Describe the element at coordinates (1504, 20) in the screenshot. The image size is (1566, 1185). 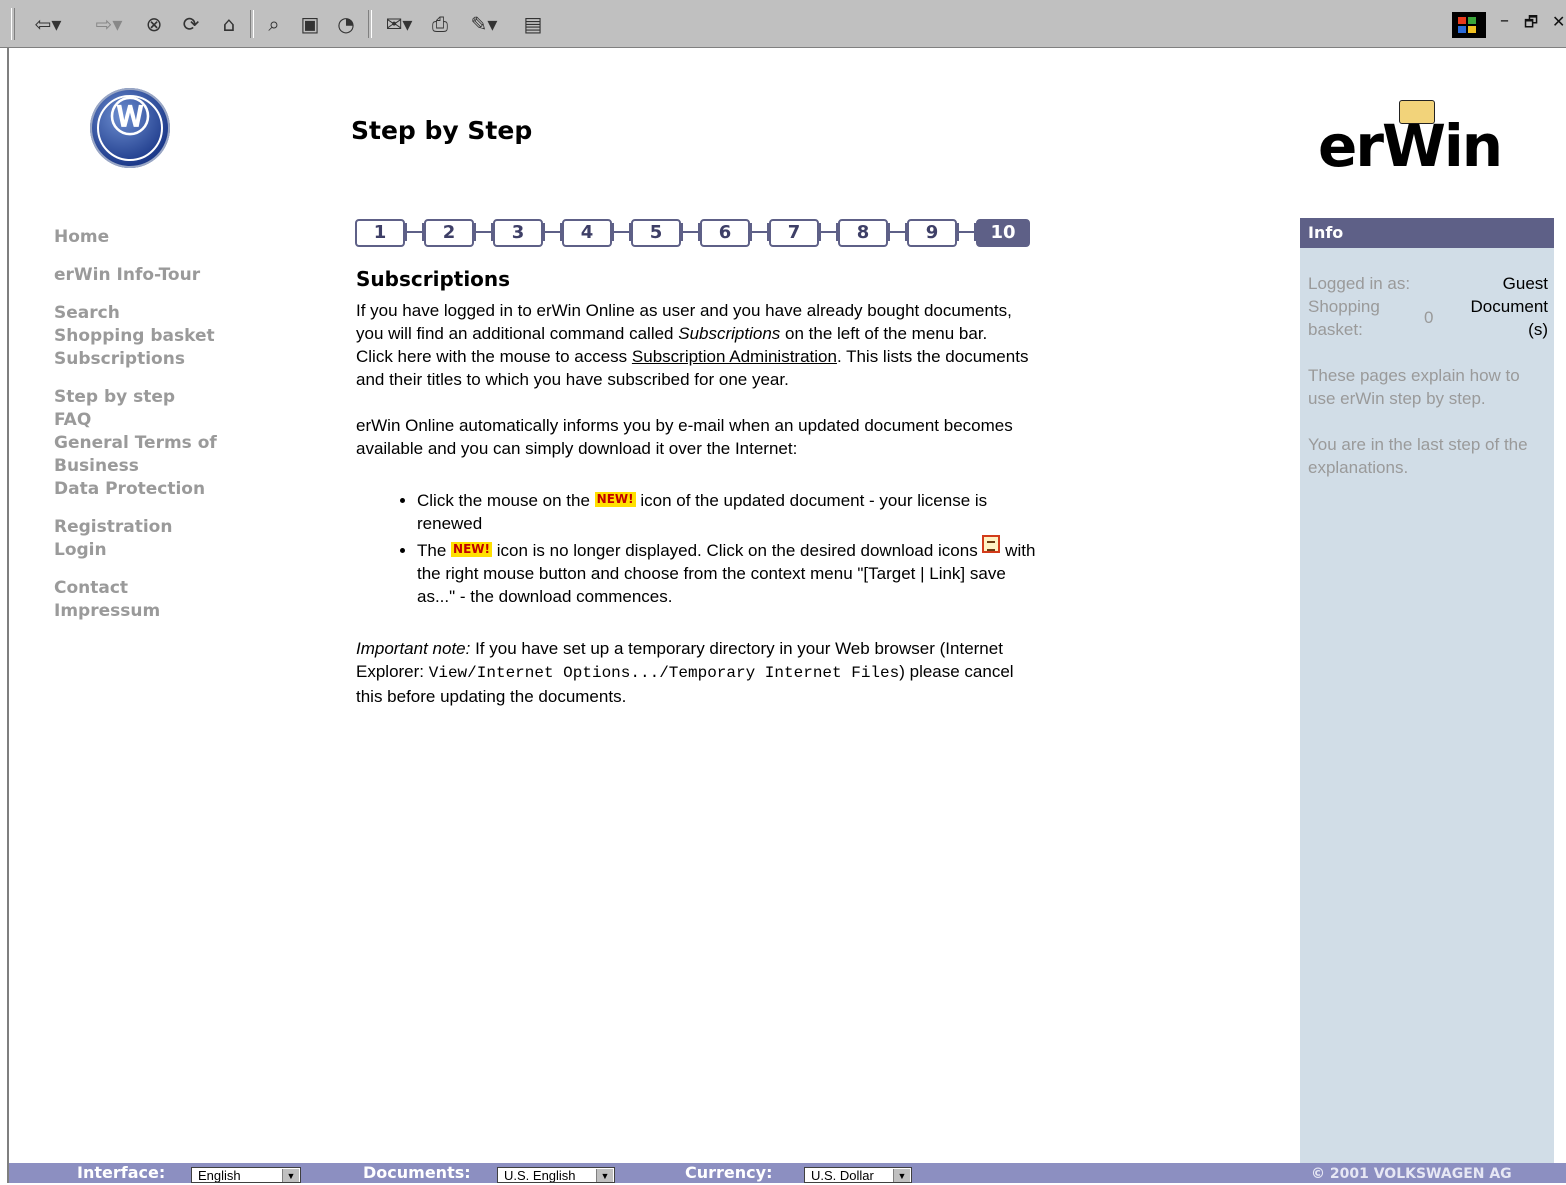
I see `minimize-icon: –` at that location.